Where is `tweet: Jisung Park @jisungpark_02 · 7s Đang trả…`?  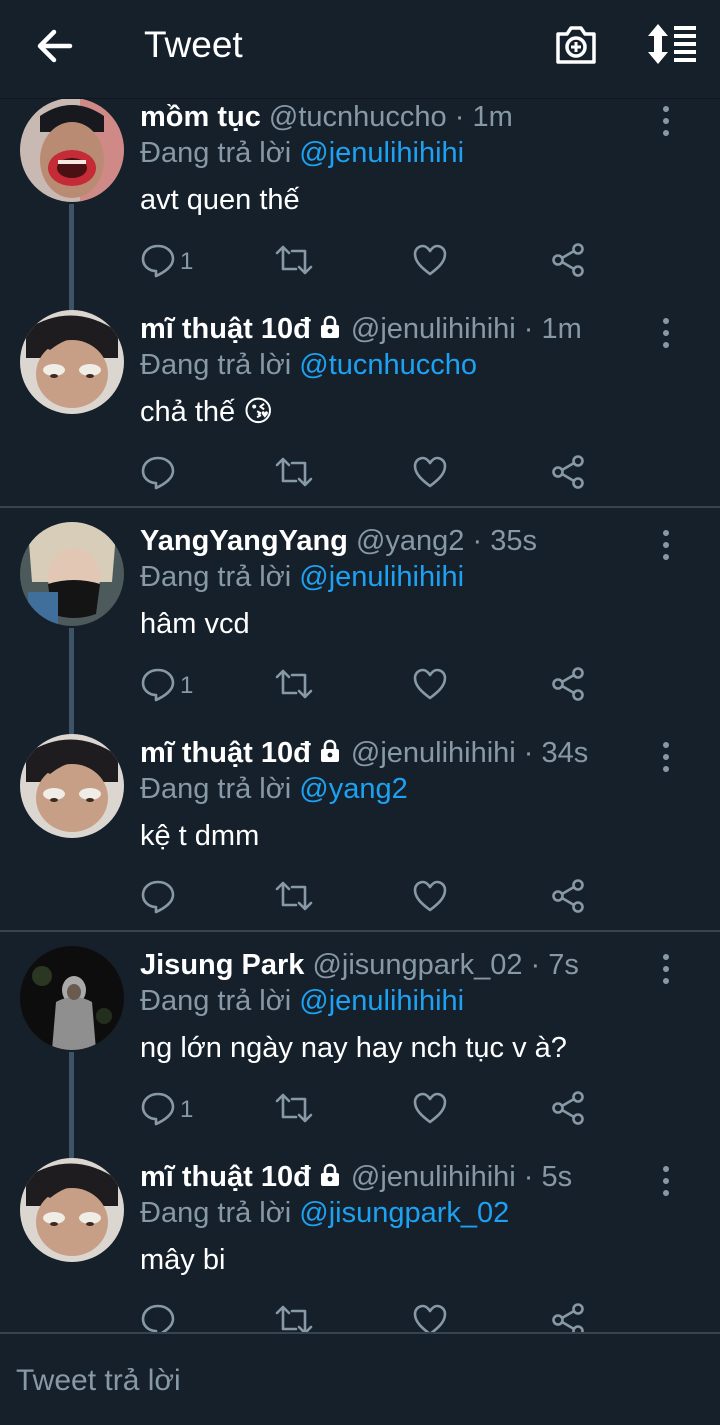
tweet: Jisung Park @jisungpark_02 · 7s Đang trả… is located at coordinates (360, 1052).